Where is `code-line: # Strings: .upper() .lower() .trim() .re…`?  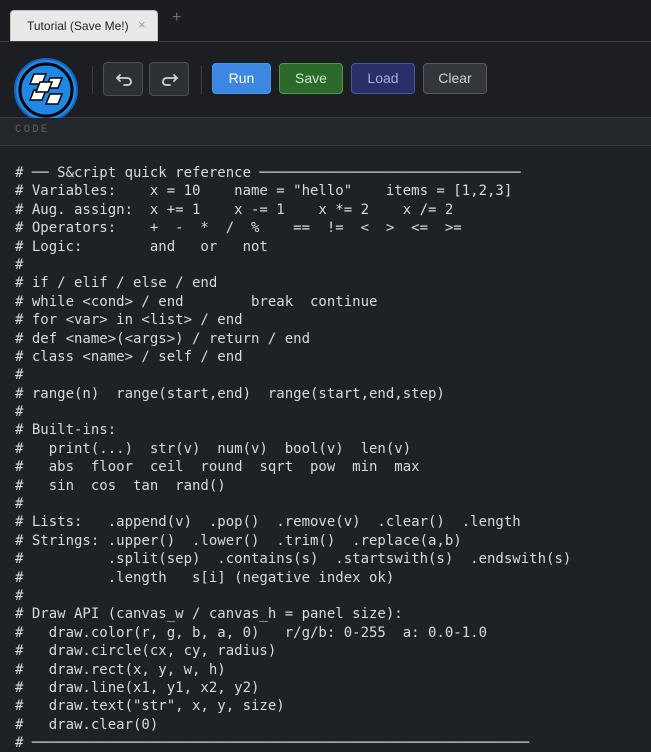 code-line: # Strings: .upper() .lower() .trim() .re… is located at coordinates (238, 540).